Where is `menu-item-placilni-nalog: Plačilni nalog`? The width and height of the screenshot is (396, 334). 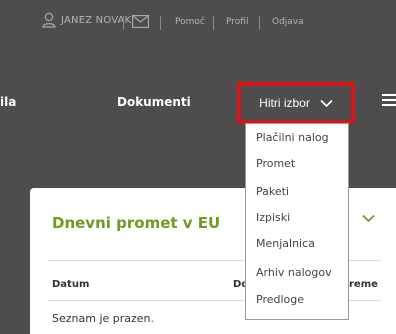 menu-item-placilni-nalog: Plačilni nalog is located at coordinates (292, 137).